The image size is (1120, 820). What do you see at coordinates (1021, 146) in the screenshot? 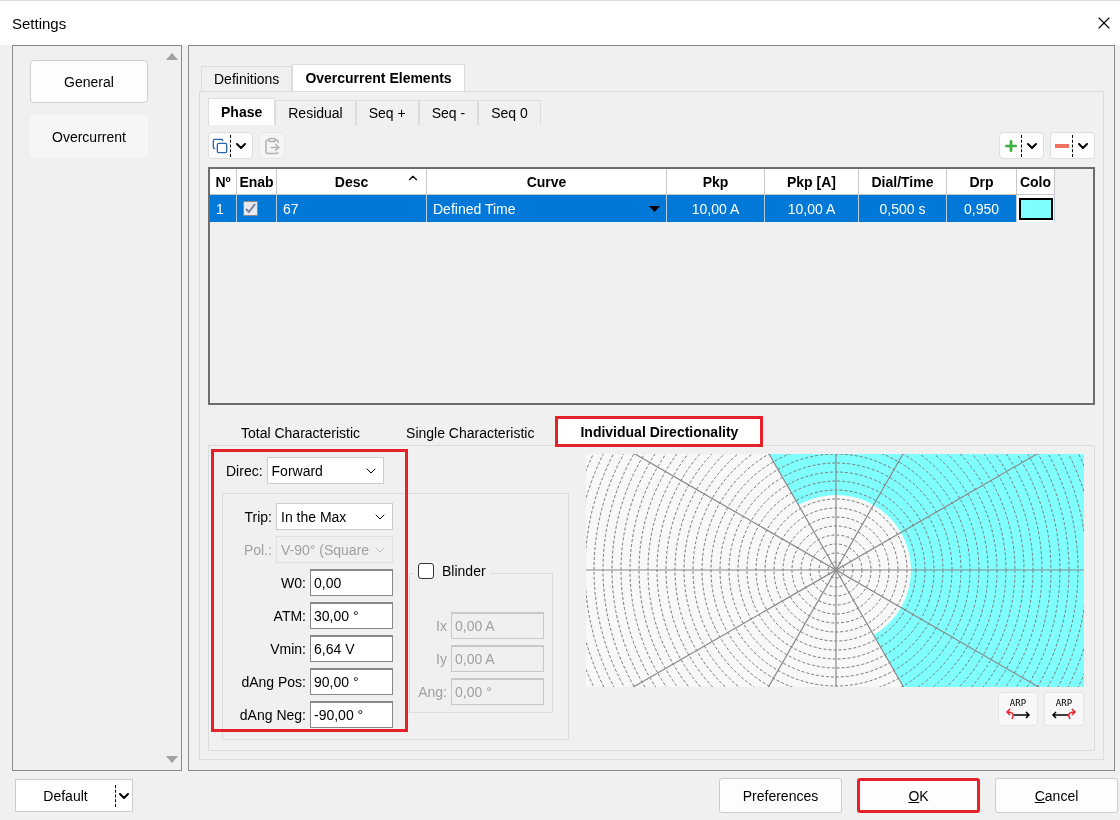
I see `add-button` at bounding box center [1021, 146].